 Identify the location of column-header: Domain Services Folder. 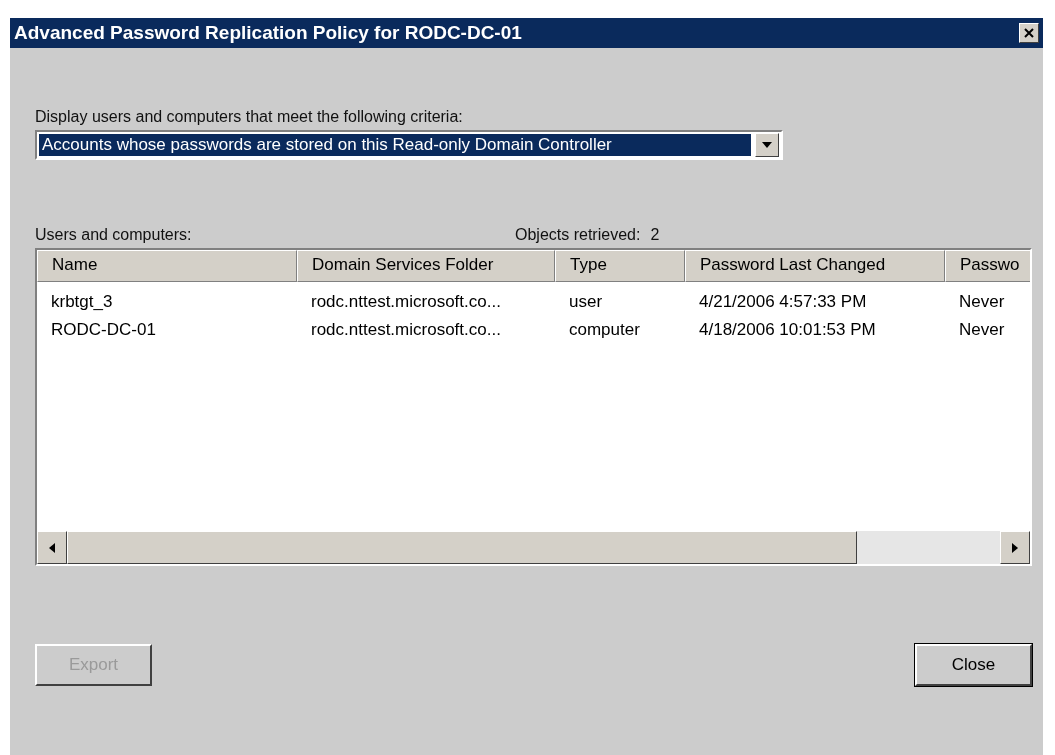
(426, 266).